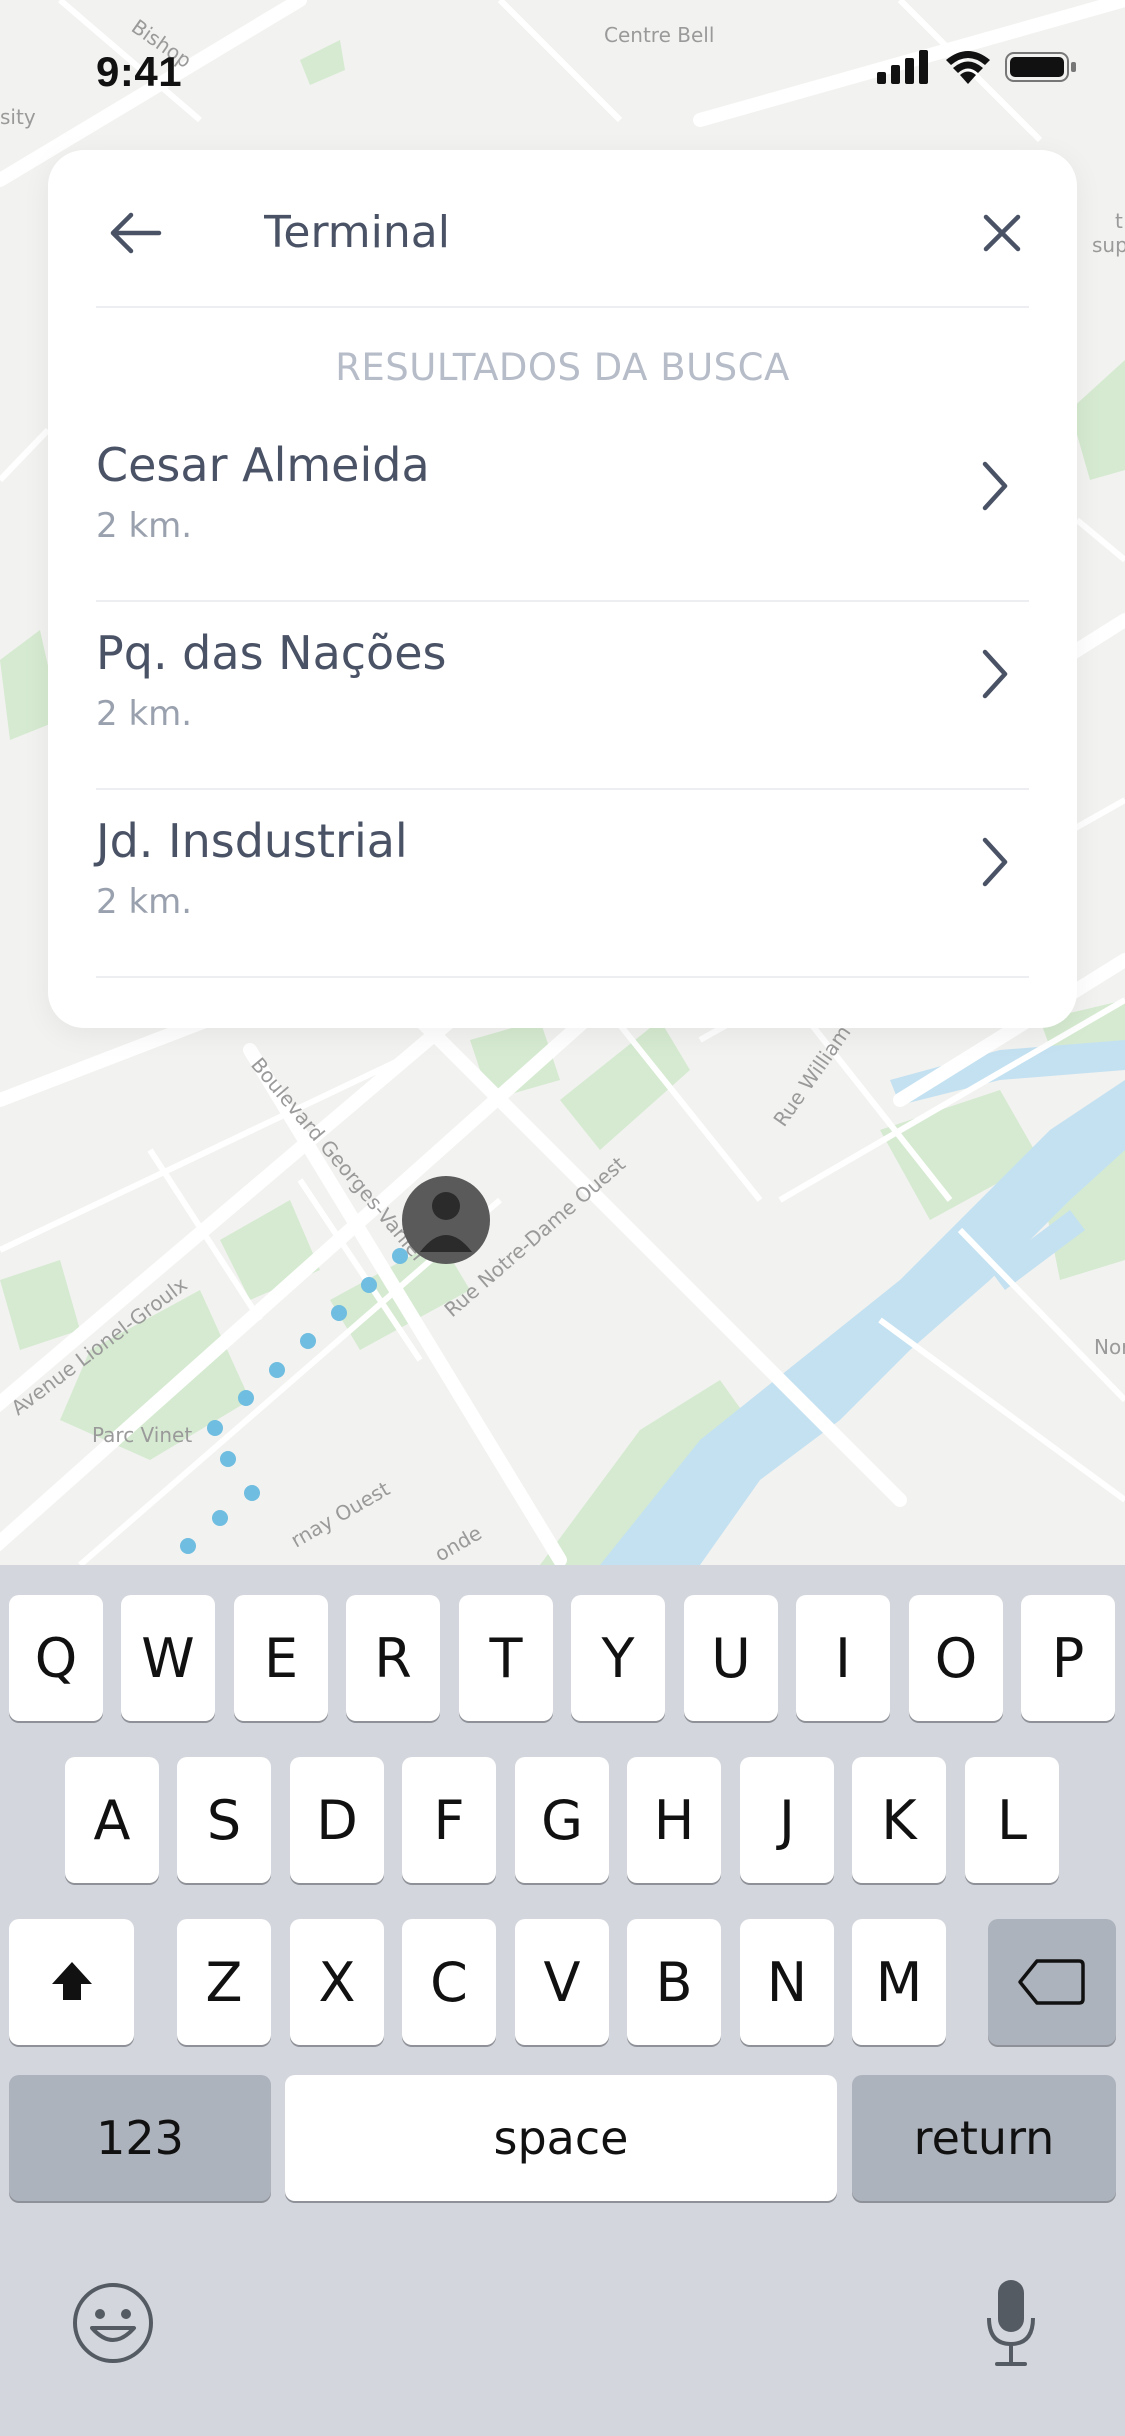 Image resolution: width=1125 pixels, height=2436 pixels. I want to click on key-w: W, so click(168, 1658).